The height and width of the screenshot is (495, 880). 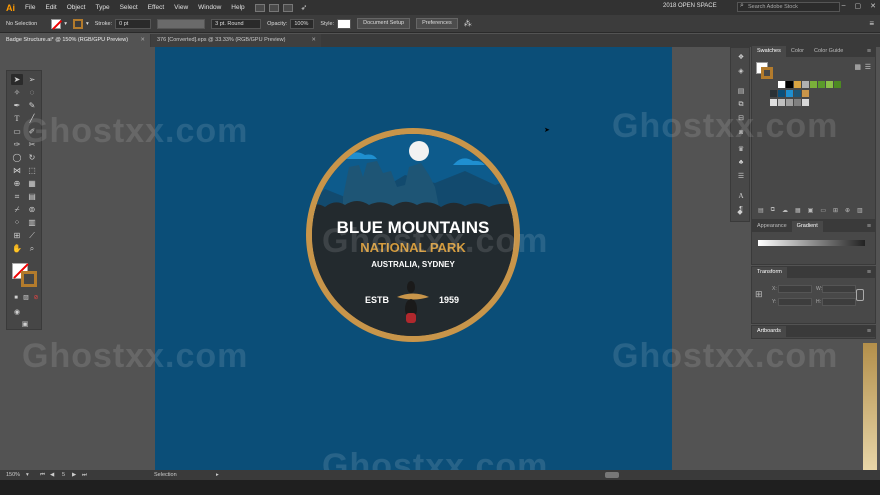 What do you see at coordinates (32, 170) in the screenshot?
I see `free-transform-icon: ⬚` at bounding box center [32, 170].